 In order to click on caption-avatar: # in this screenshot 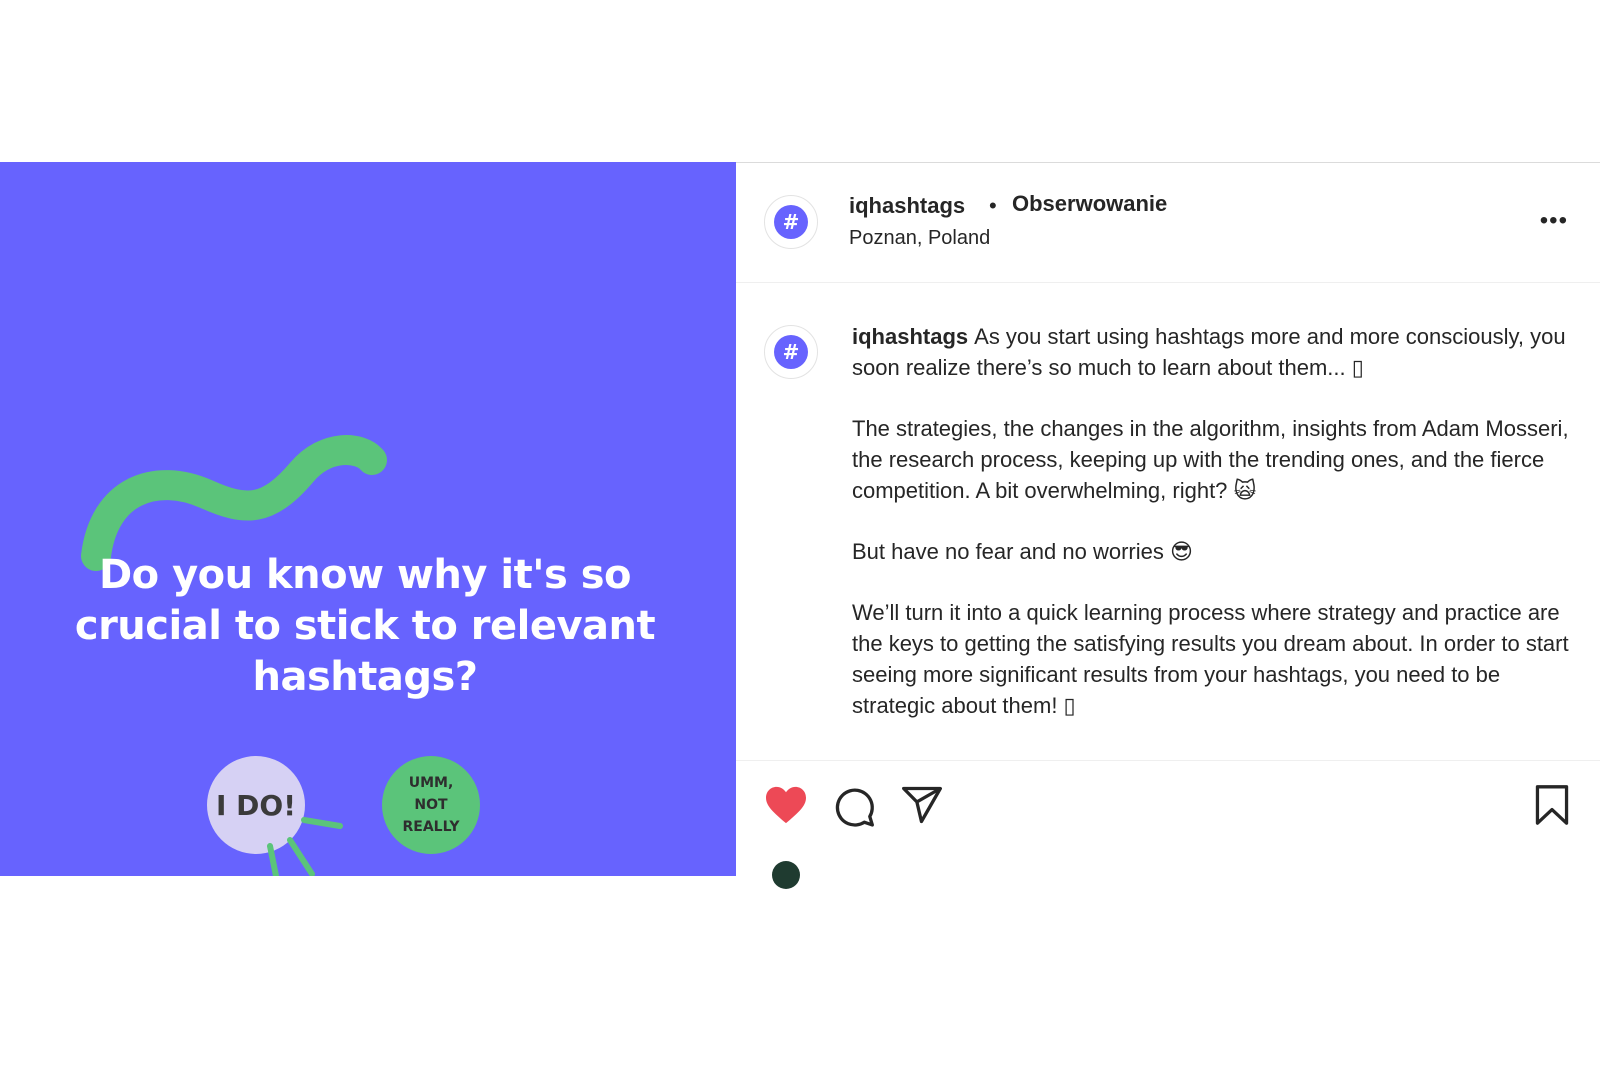, I will do `click(791, 352)`.